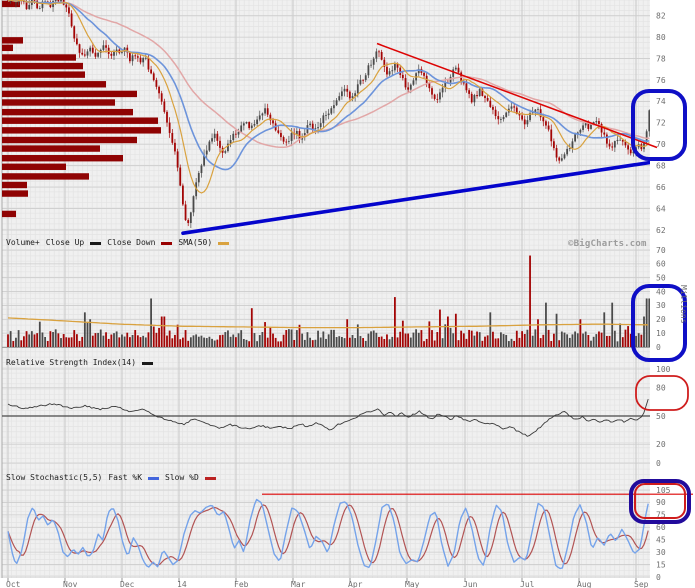 This screenshot has height=588, width=695. What do you see at coordinates (69, 140) in the screenshot?
I see `volume-by-price-bar` at bounding box center [69, 140].